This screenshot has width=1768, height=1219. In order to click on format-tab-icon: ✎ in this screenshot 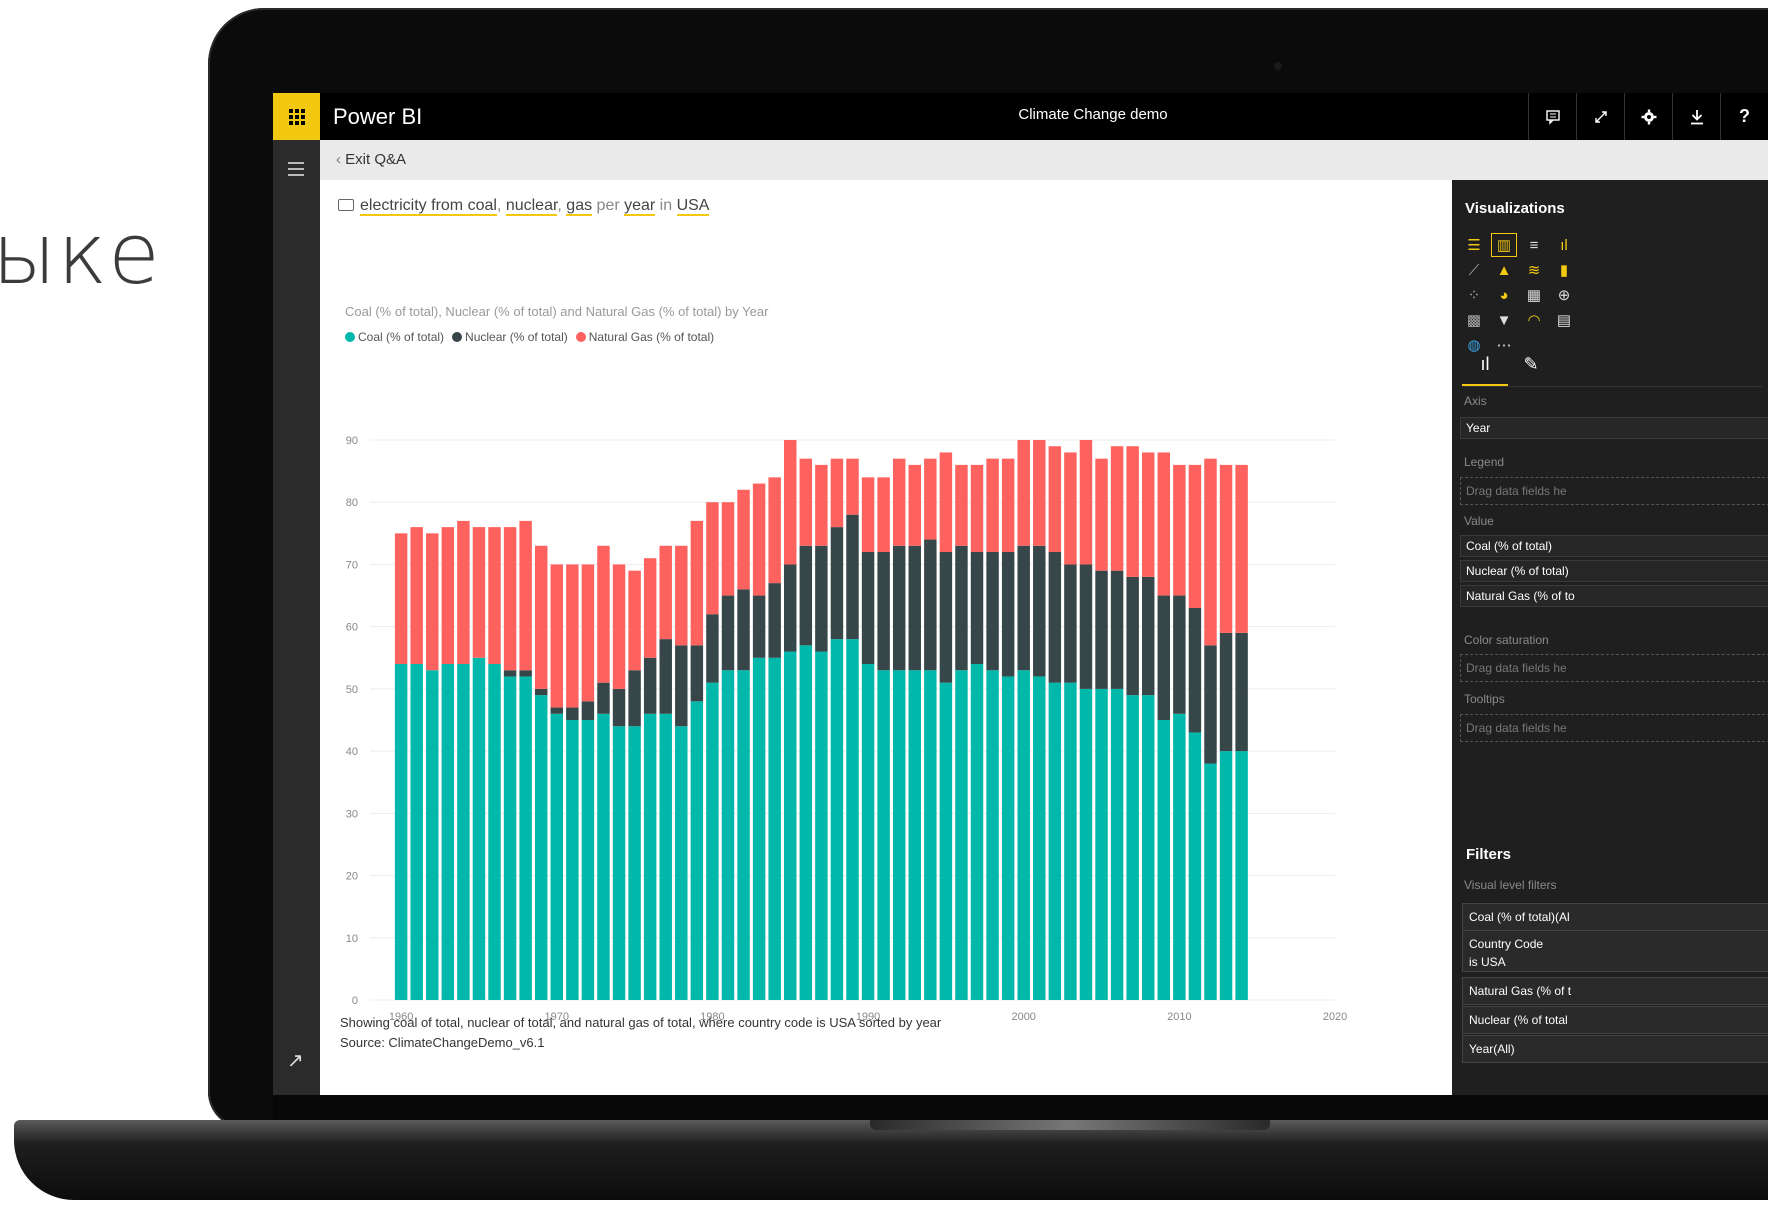, I will do `click(1531, 367)`.